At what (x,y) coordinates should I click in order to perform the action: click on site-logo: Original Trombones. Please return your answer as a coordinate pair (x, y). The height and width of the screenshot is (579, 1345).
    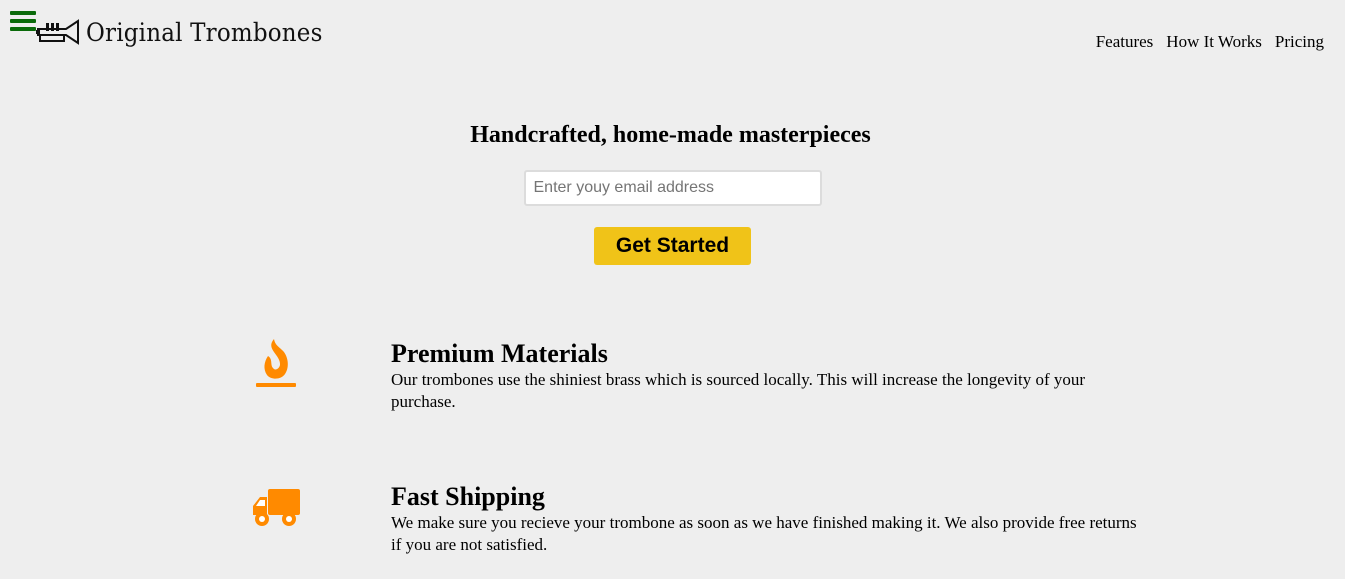
    Looking at the image, I should click on (189, 32).